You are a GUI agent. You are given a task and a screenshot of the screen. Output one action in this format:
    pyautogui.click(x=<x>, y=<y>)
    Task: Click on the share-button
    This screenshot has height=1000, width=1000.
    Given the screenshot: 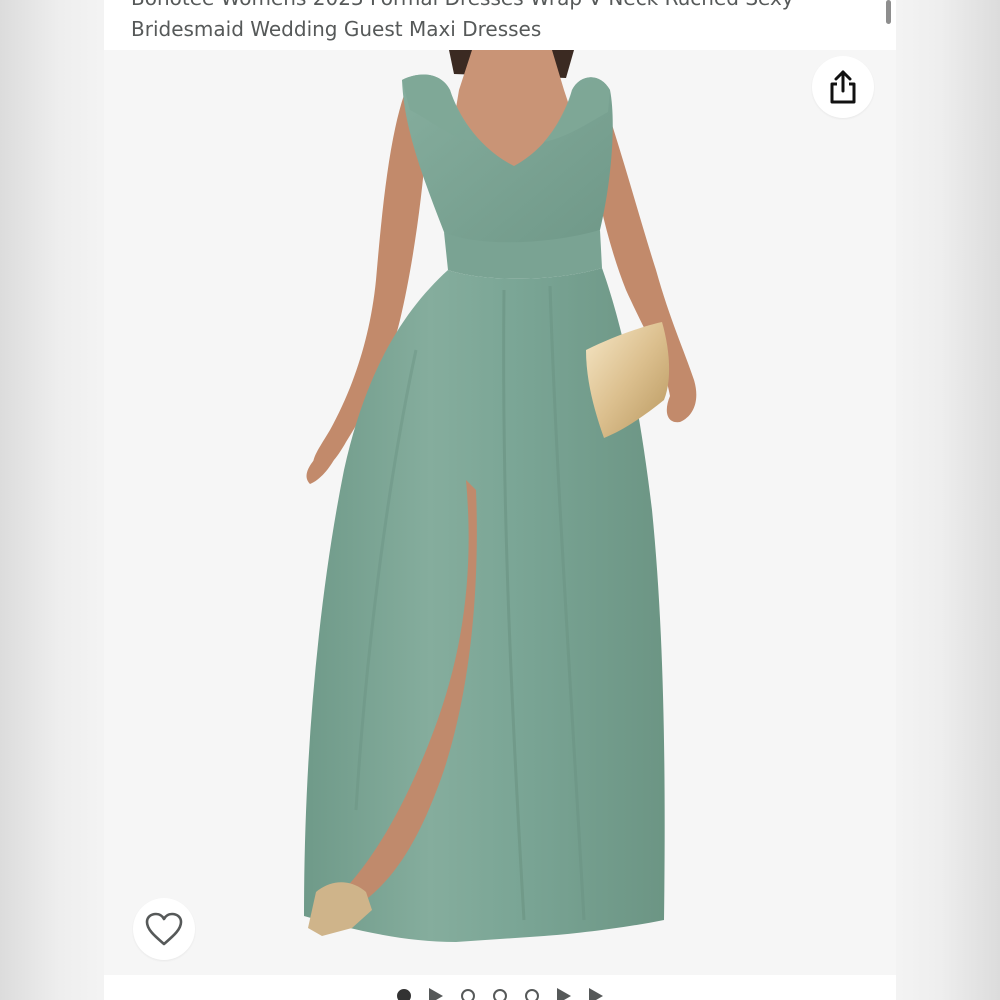 What is the action you would take?
    pyautogui.click(x=843, y=87)
    